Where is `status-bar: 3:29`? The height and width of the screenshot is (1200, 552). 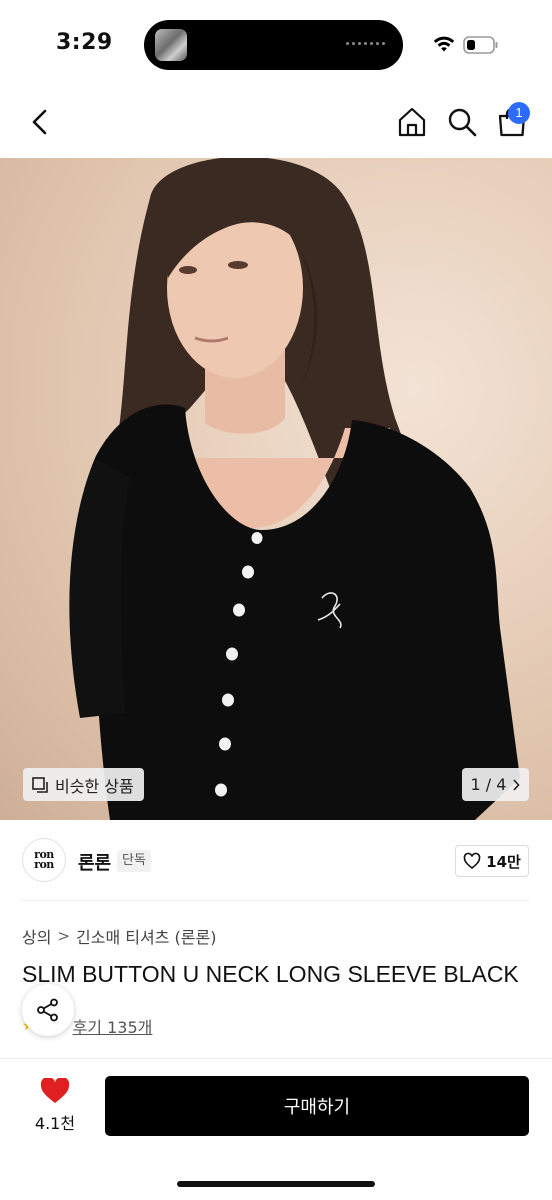 status-bar: 3:29 is located at coordinates (276, 45).